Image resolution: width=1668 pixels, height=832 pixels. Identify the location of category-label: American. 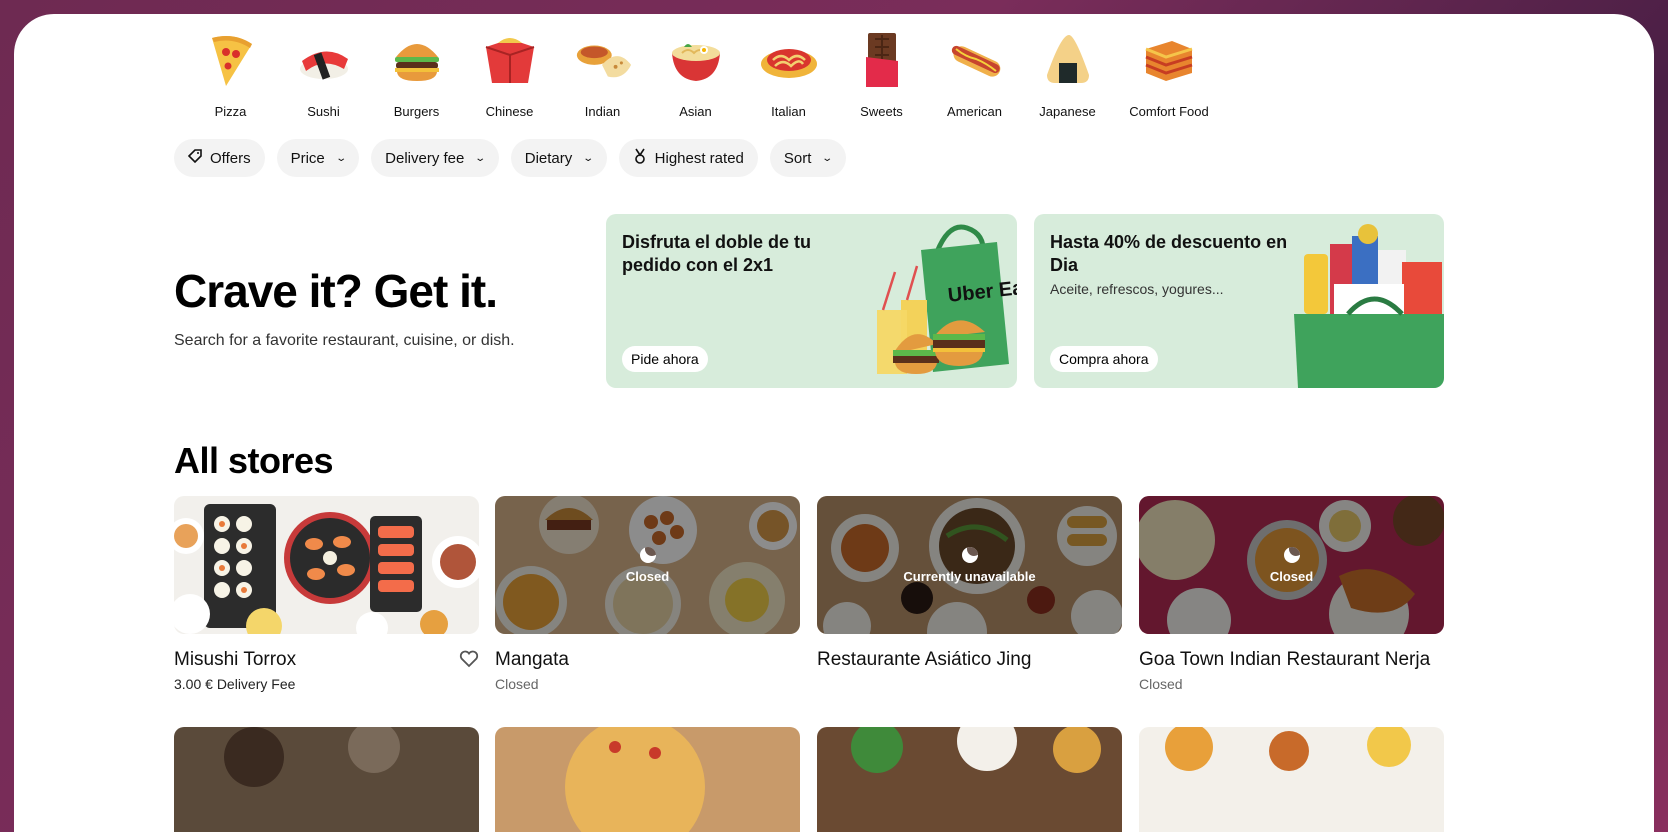
(974, 111).